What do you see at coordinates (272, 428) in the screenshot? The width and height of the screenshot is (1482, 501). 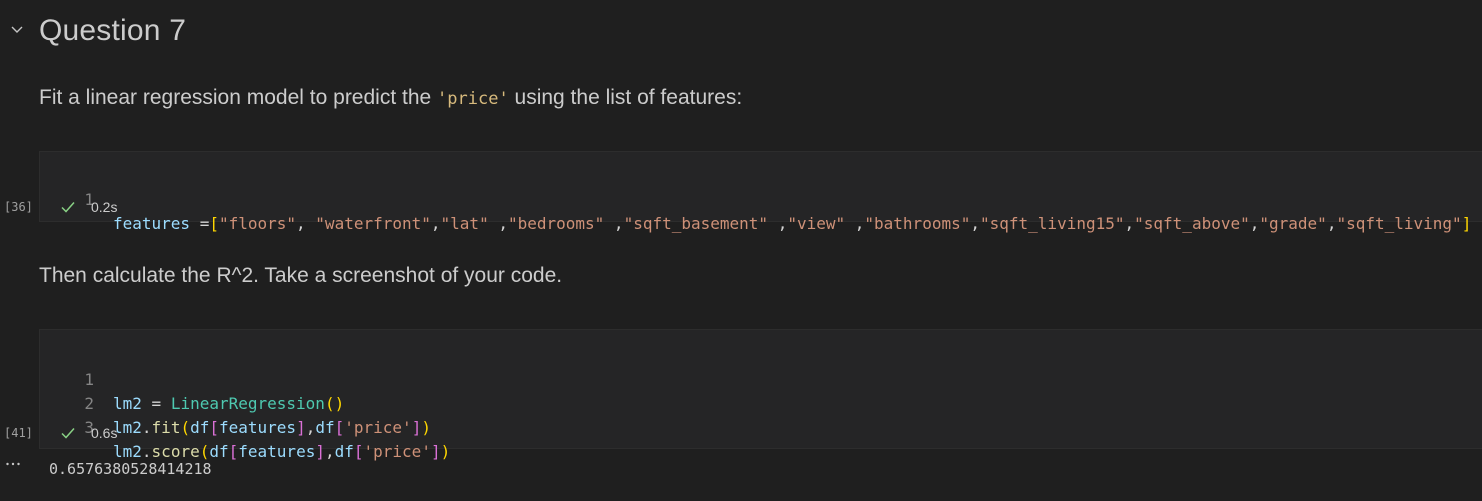 I see `code-text: lm2.fit(df[features],df['price'])` at bounding box center [272, 428].